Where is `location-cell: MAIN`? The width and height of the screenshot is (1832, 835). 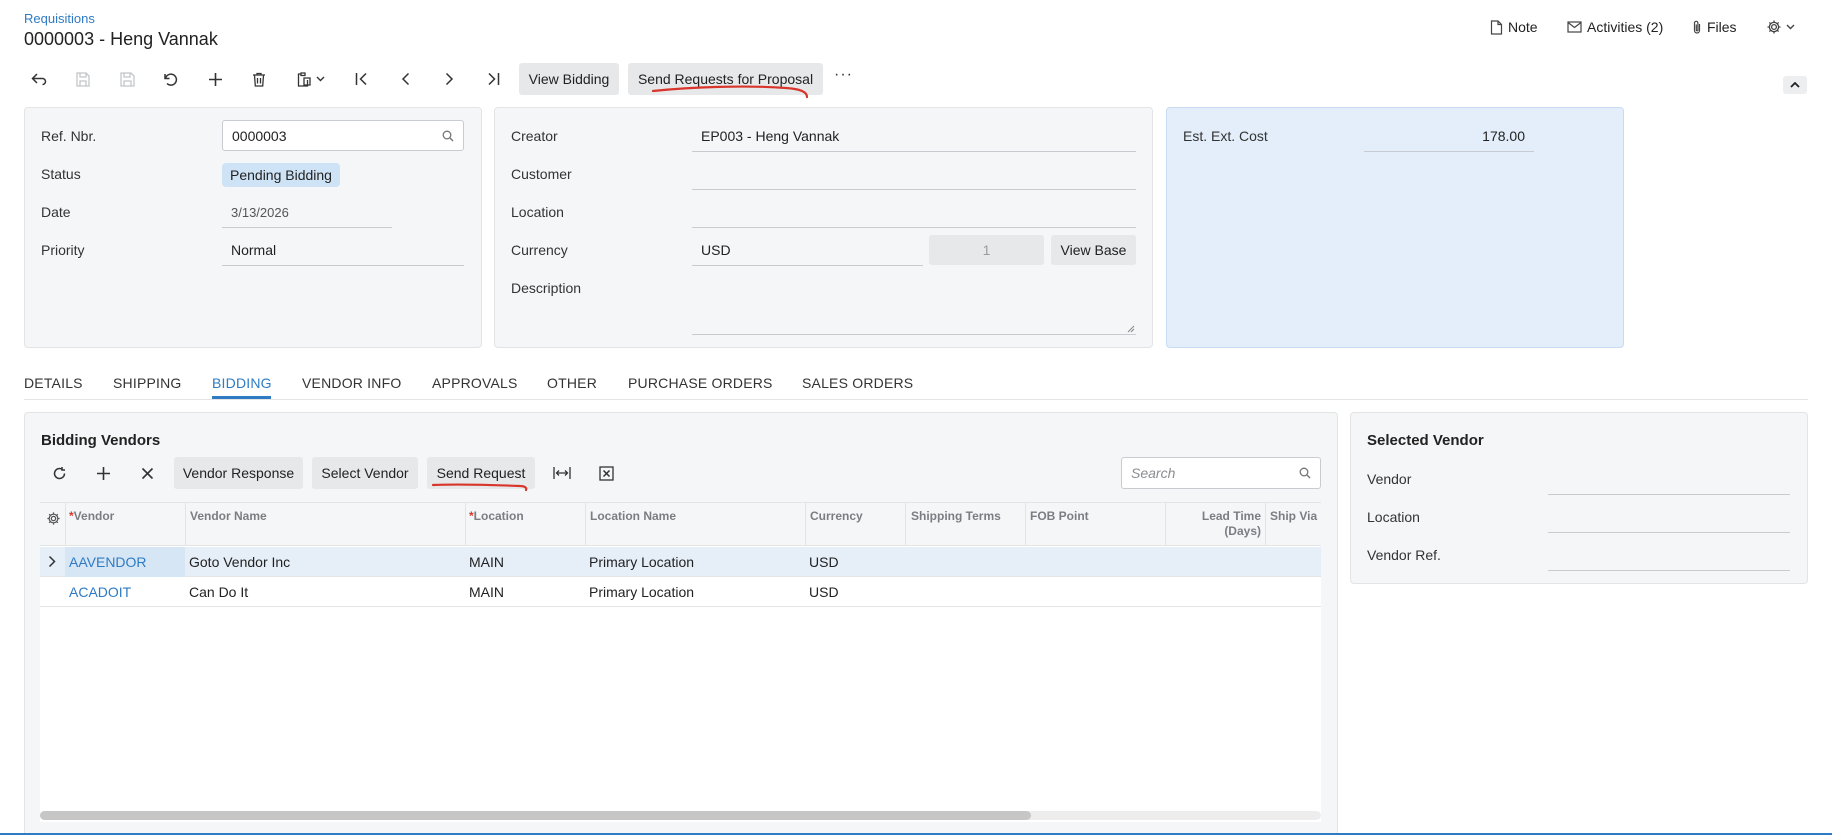 location-cell: MAIN is located at coordinates (486, 562).